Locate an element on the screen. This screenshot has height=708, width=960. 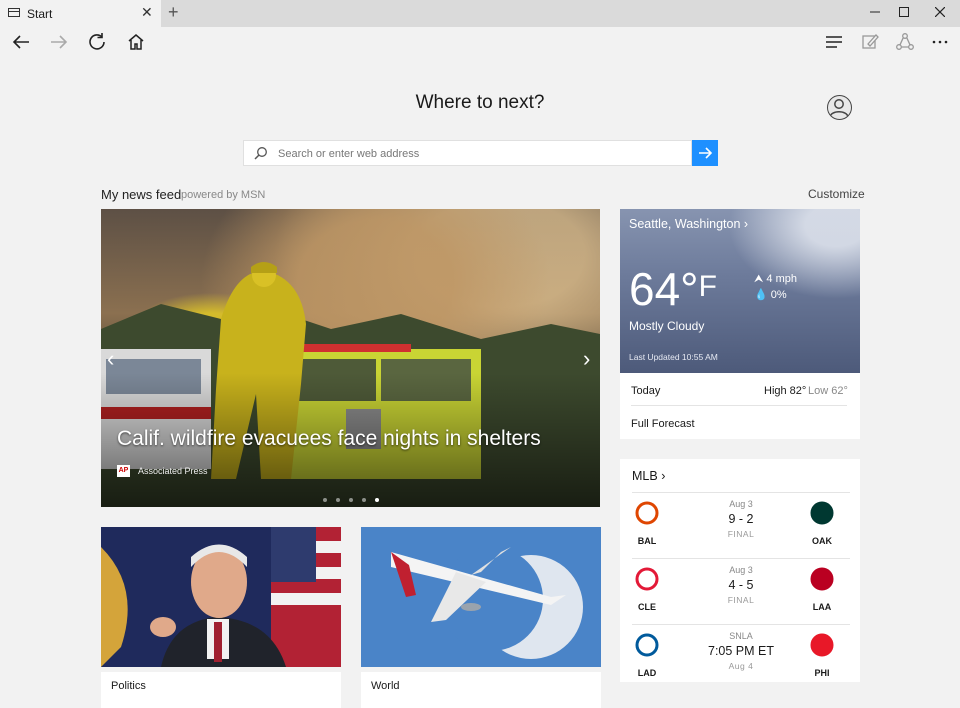
team-abbr: LAA is located at coordinates (822, 607).